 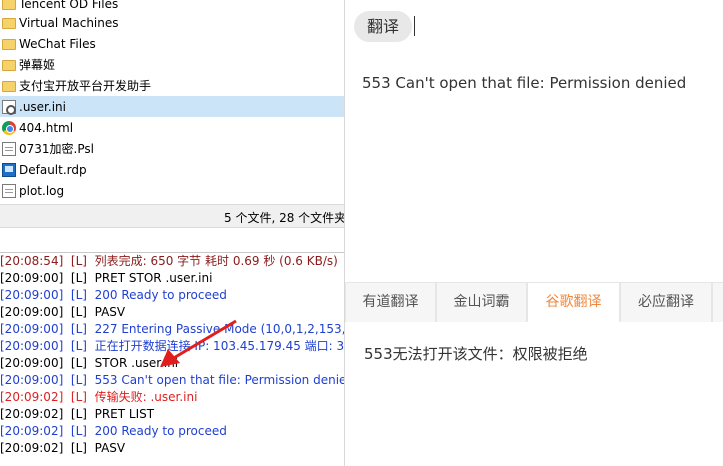 I want to click on file-row: 0731加密.Psl, so click(x=172, y=148).